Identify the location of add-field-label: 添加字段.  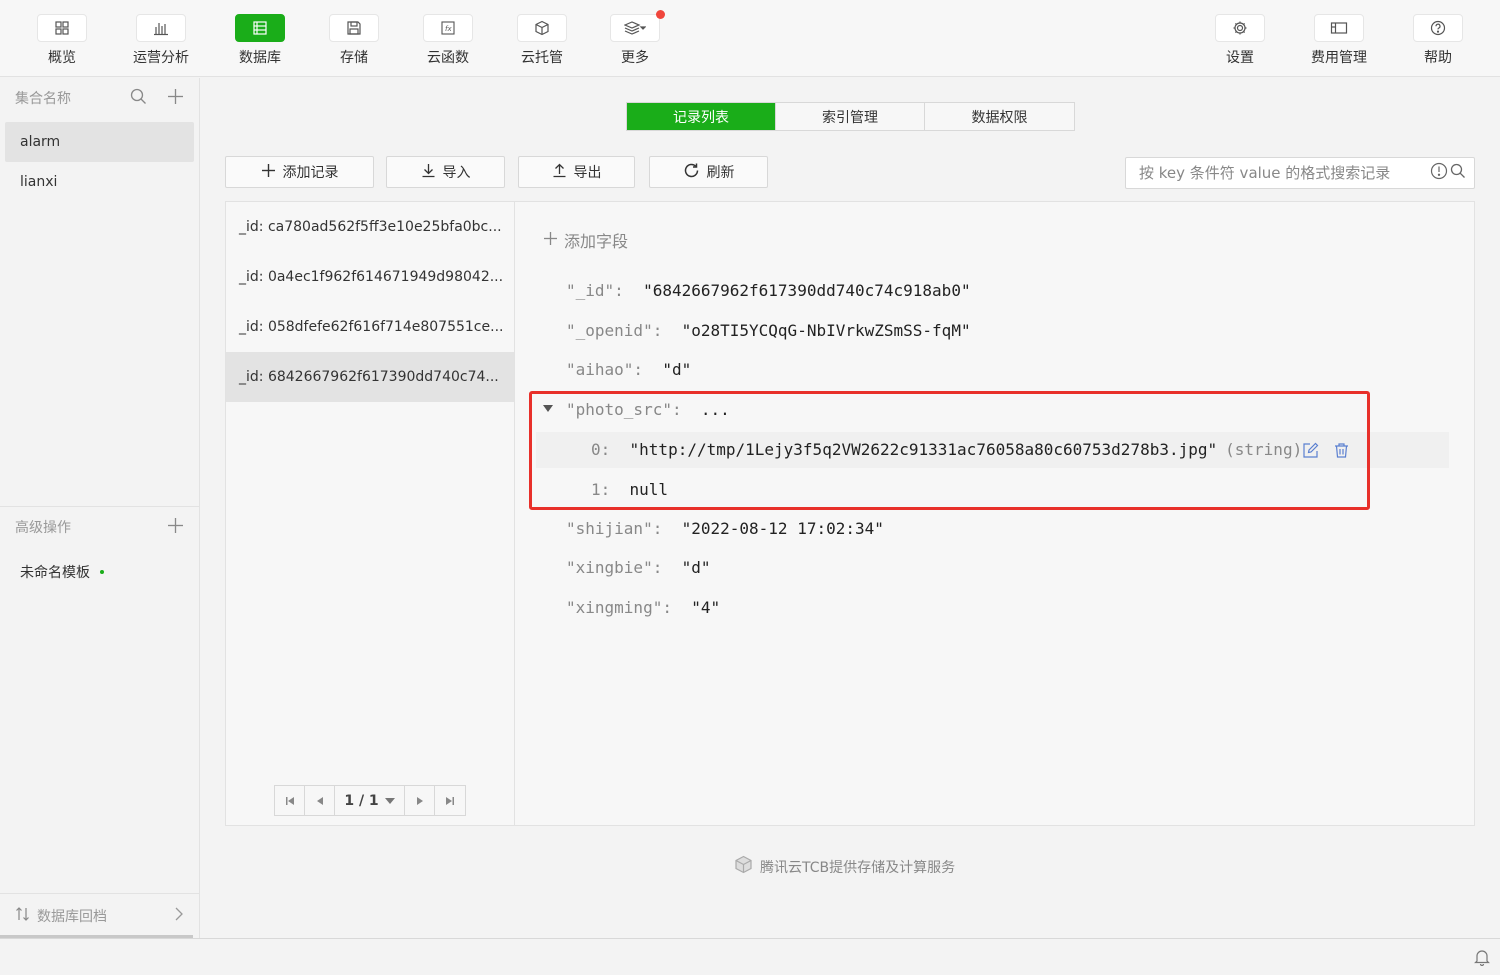
(596, 241).